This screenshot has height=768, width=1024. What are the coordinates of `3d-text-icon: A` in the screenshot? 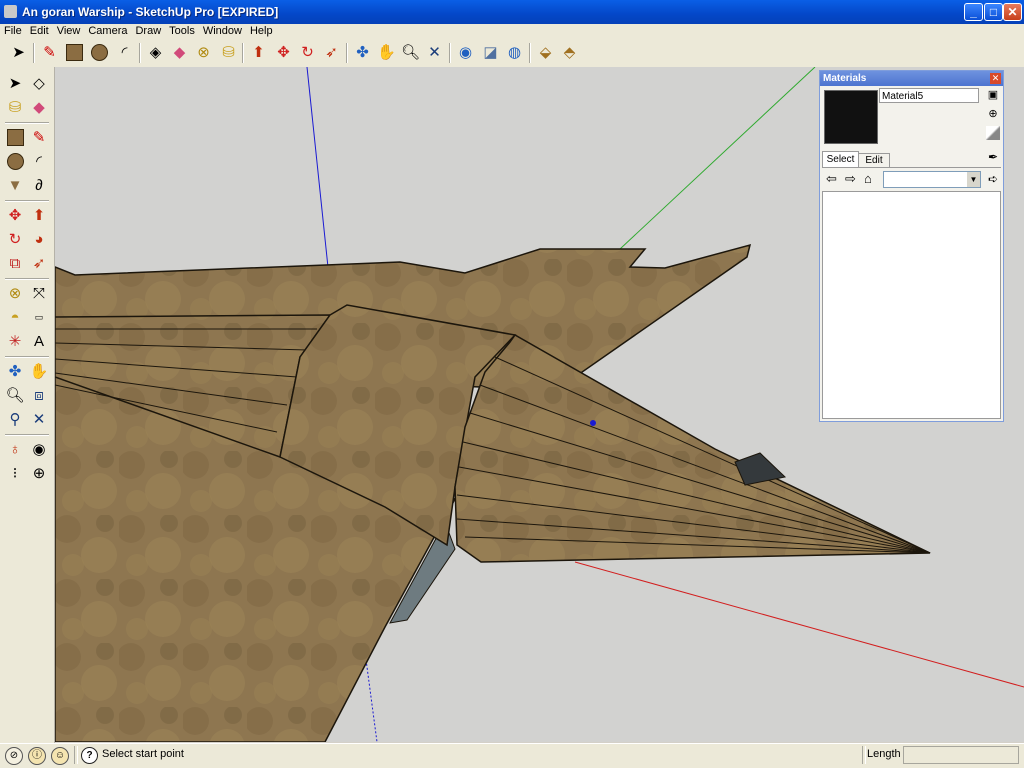 It's located at (39, 341).